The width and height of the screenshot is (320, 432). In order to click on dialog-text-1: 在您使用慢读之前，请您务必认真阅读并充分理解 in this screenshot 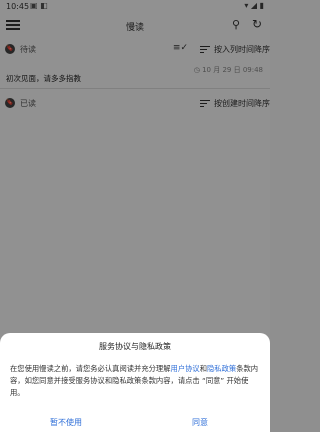, I will do `click(90, 368)`.